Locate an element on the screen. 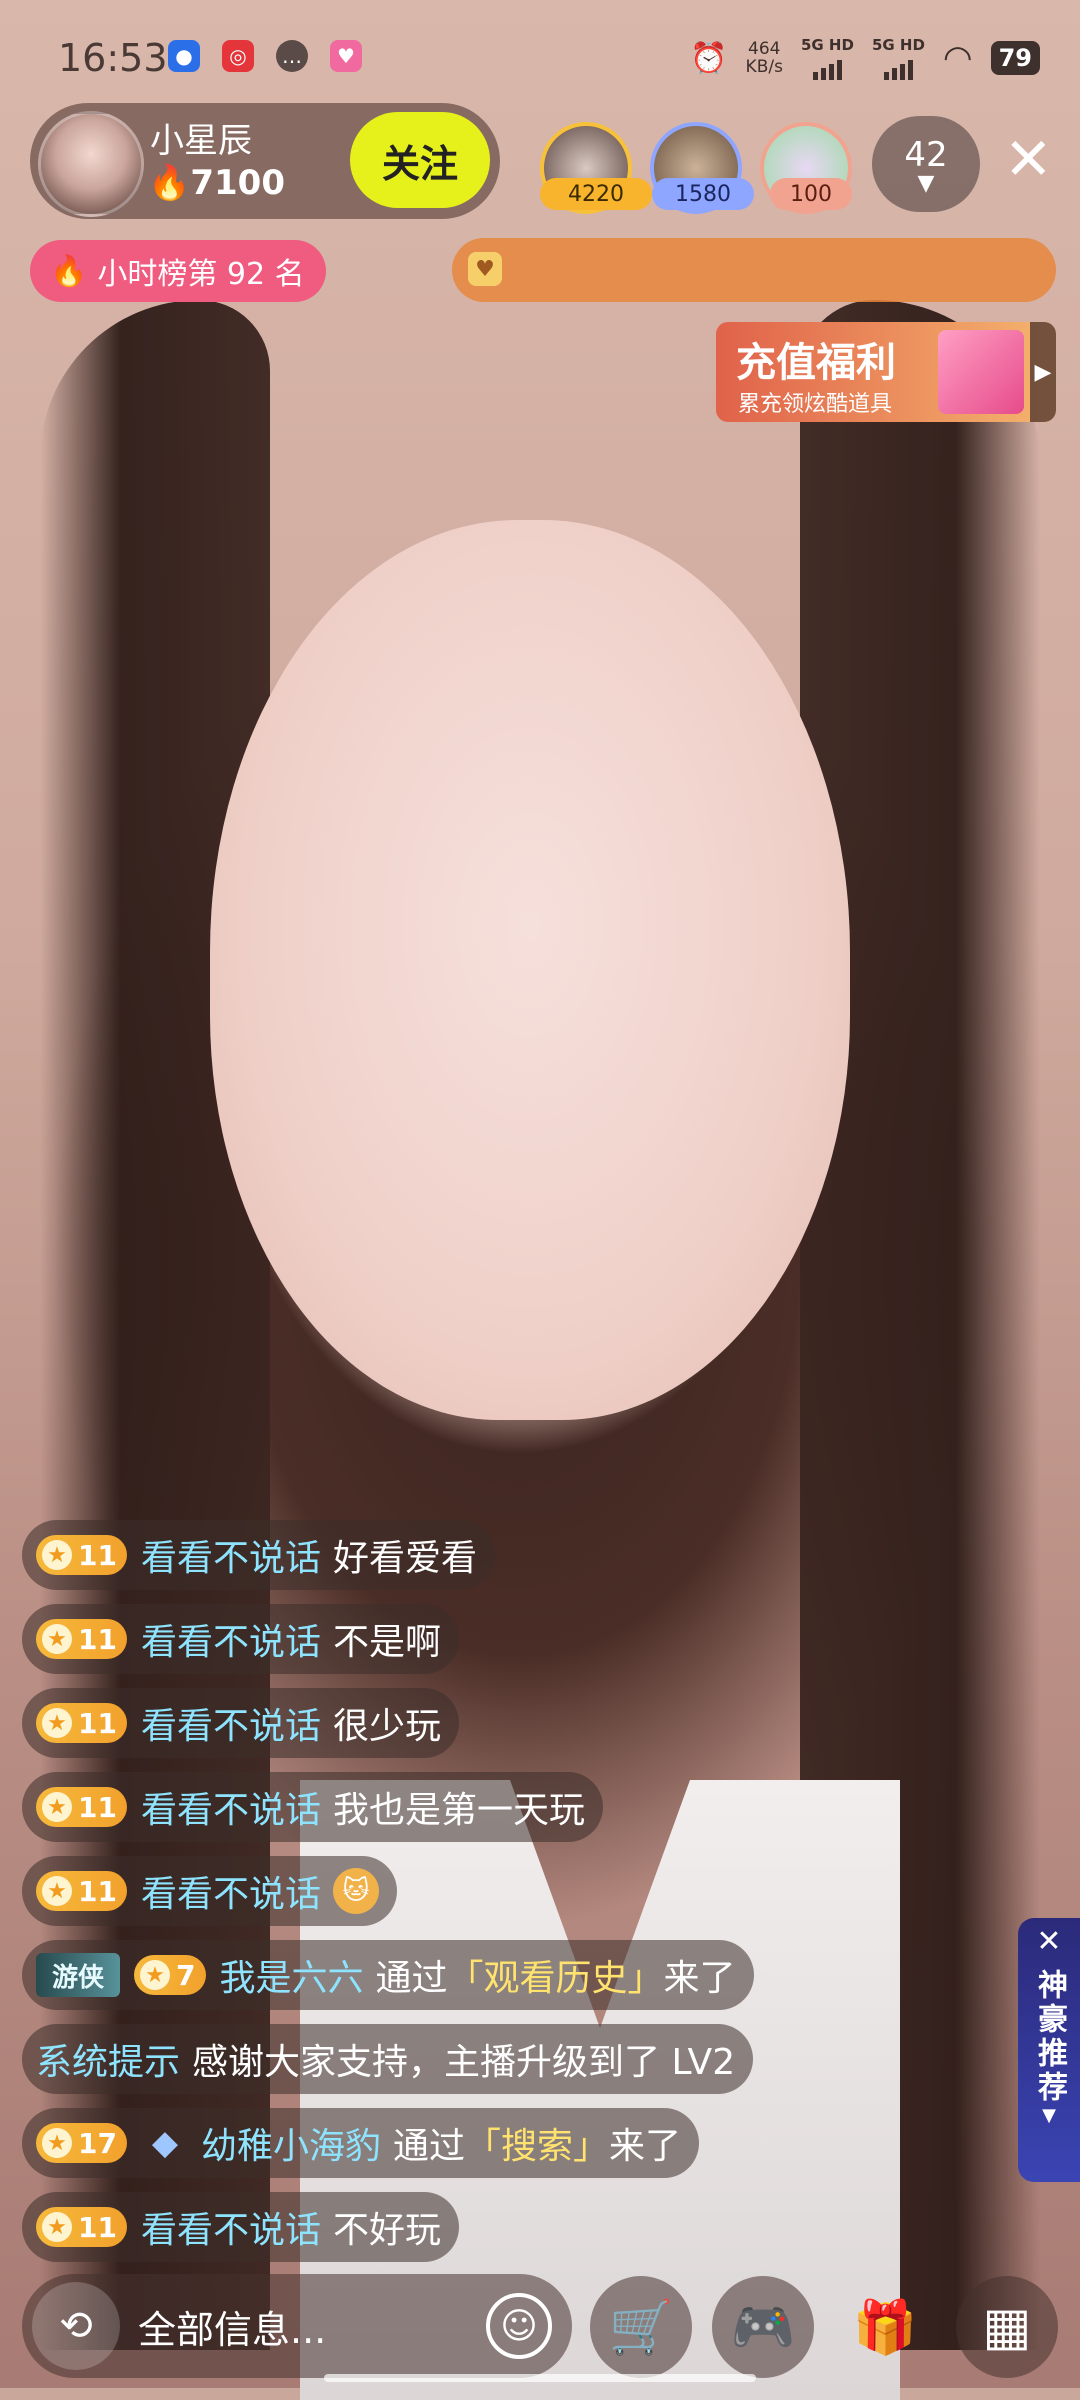 This screenshot has width=1080, height=2400. chat-message: ★ 11 看看不说话 不是啊 is located at coordinates (240, 1639).